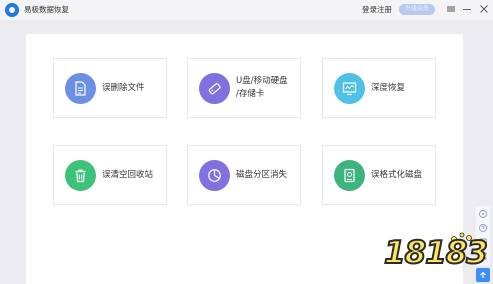 This screenshot has height=284, width=493. I want to click on card-deleted-files: 误删除文件, so click(110, 88).